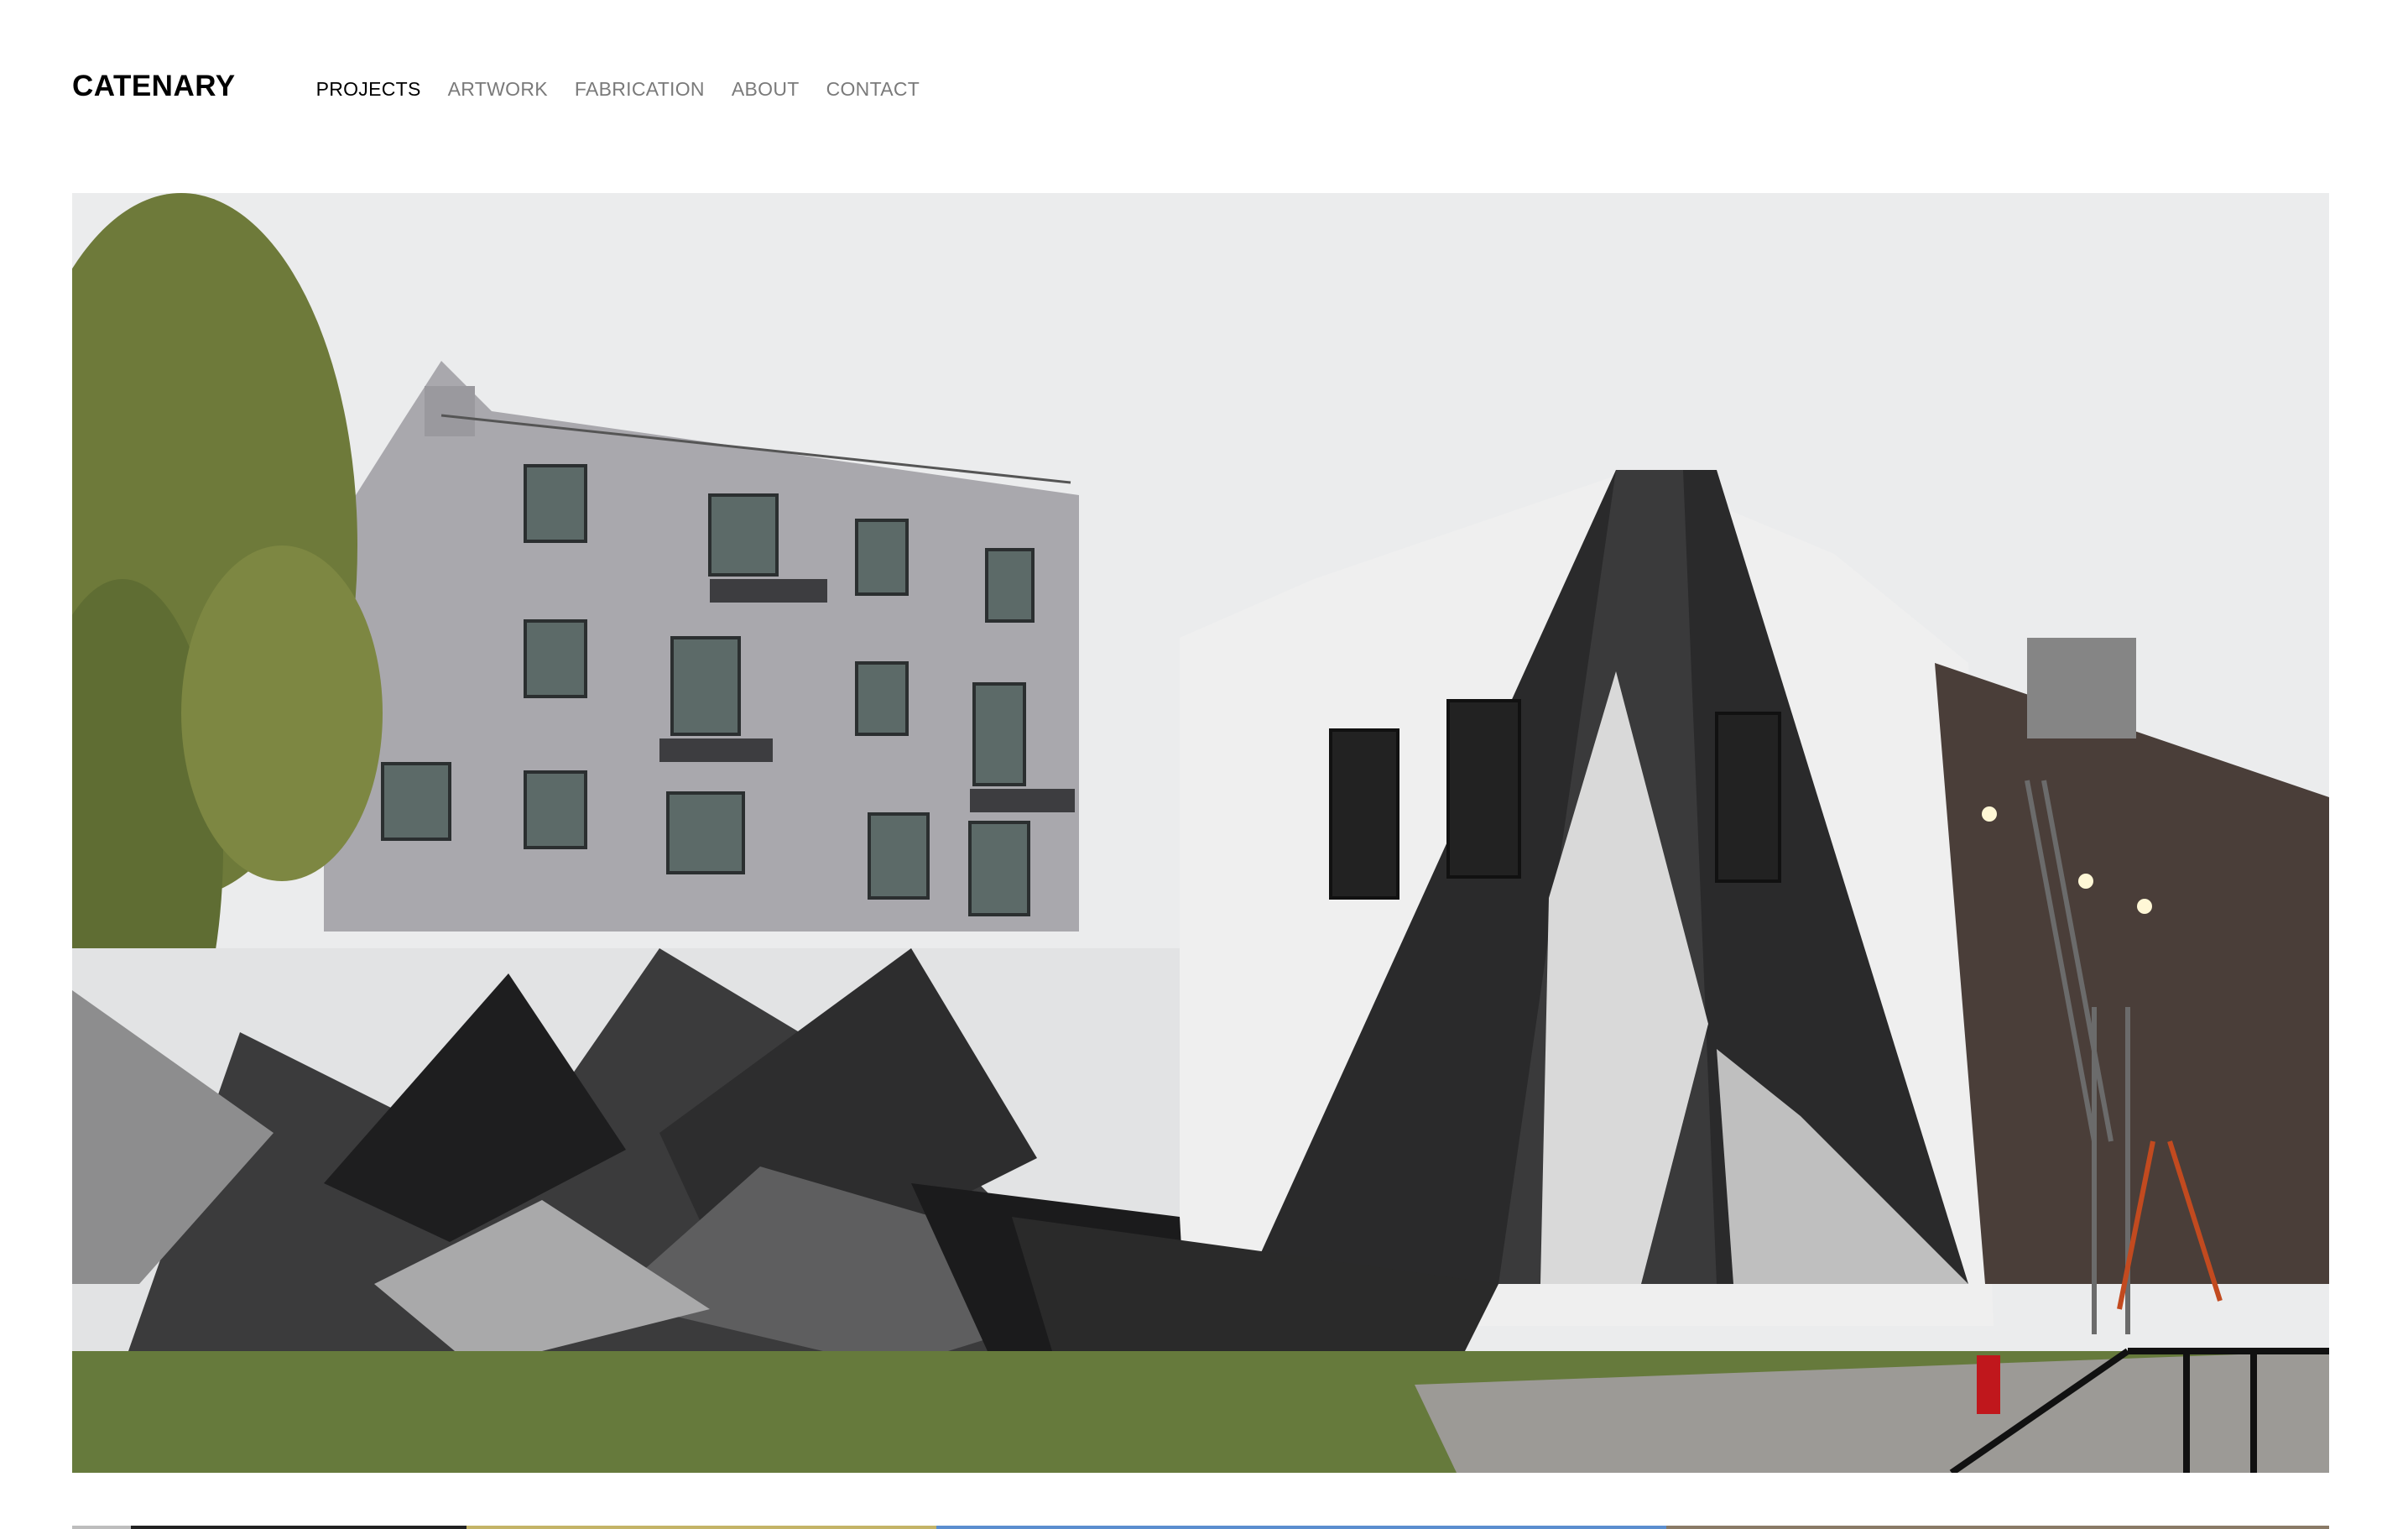  I want to click on nav-item-artwork: ARTWORK, so click(498, 89).